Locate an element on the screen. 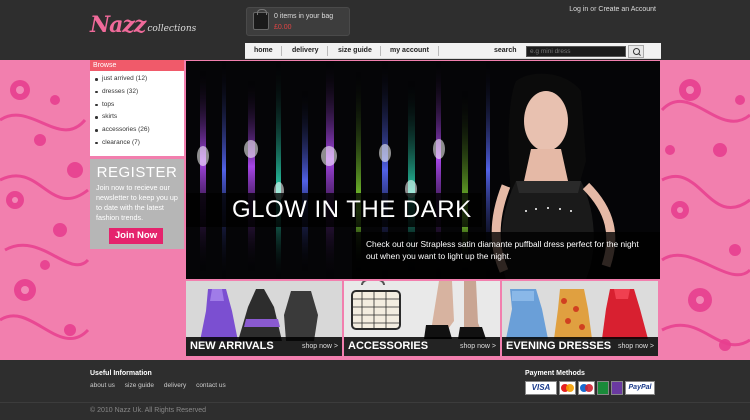  tile-accessories: ACCESSORIES shop now > is located at coordinates (422, 318).